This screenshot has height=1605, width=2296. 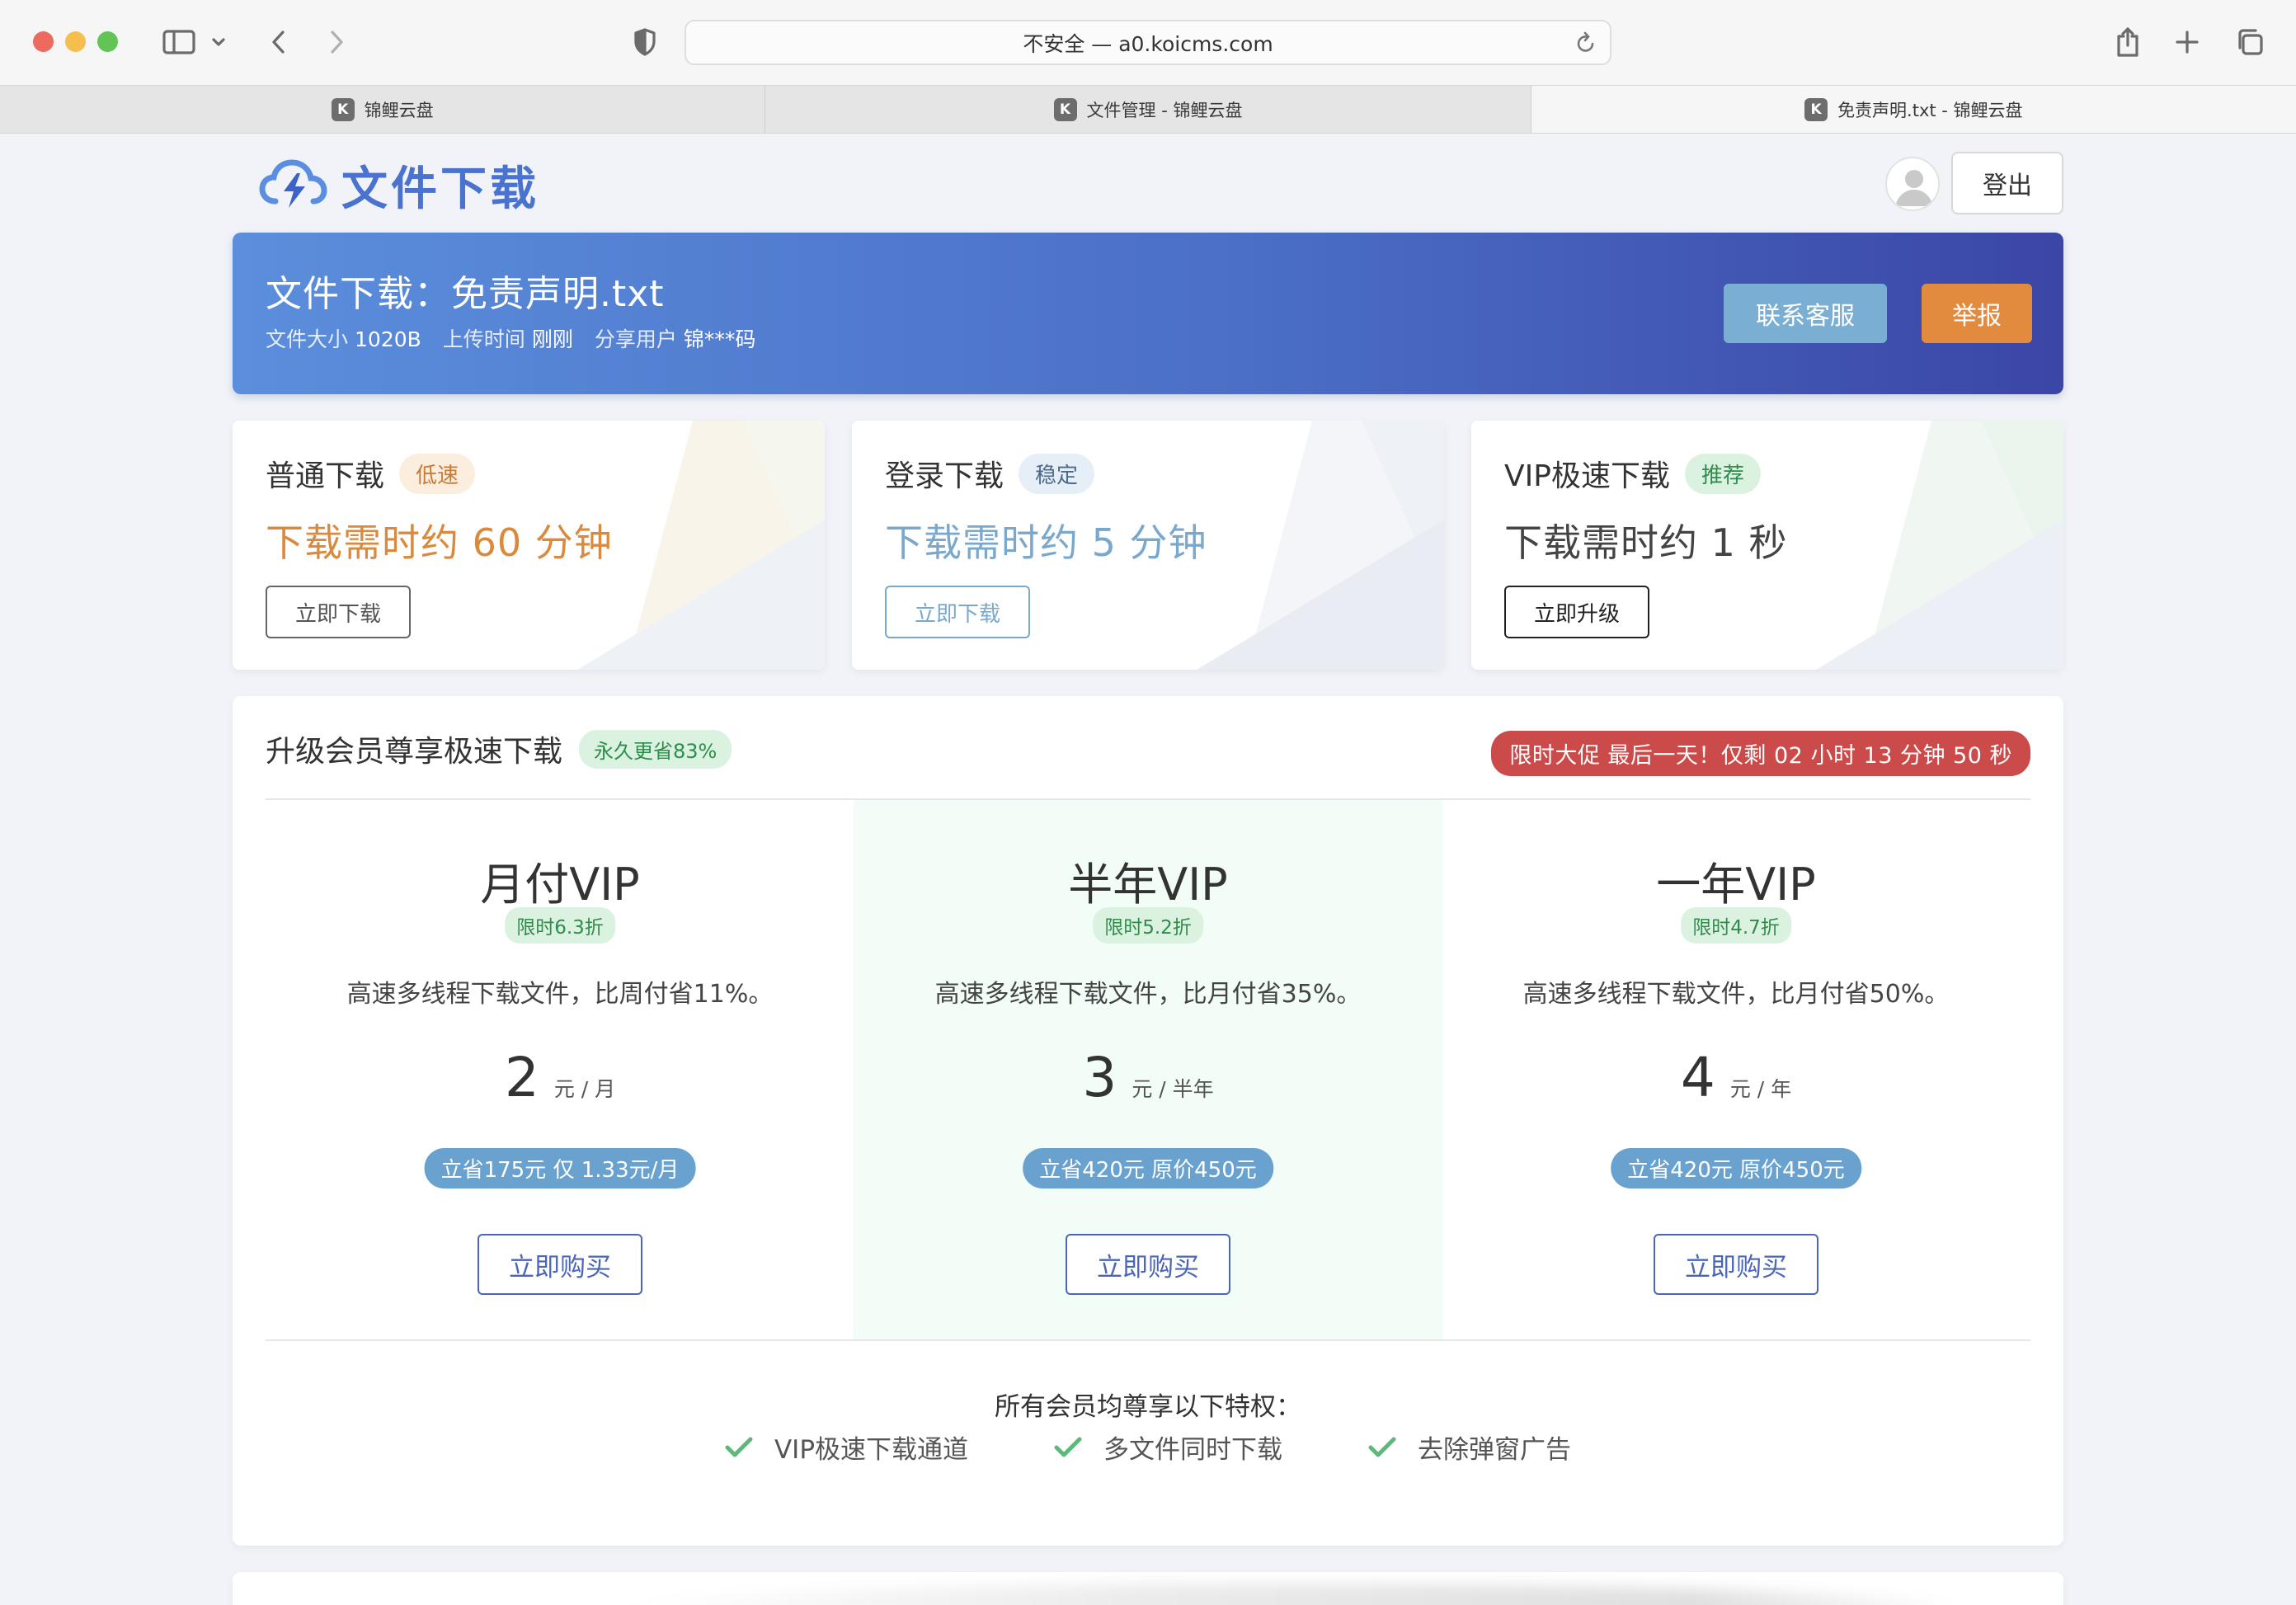 I want to click on site-logo: 文件下载, so click(x=399, y=185).